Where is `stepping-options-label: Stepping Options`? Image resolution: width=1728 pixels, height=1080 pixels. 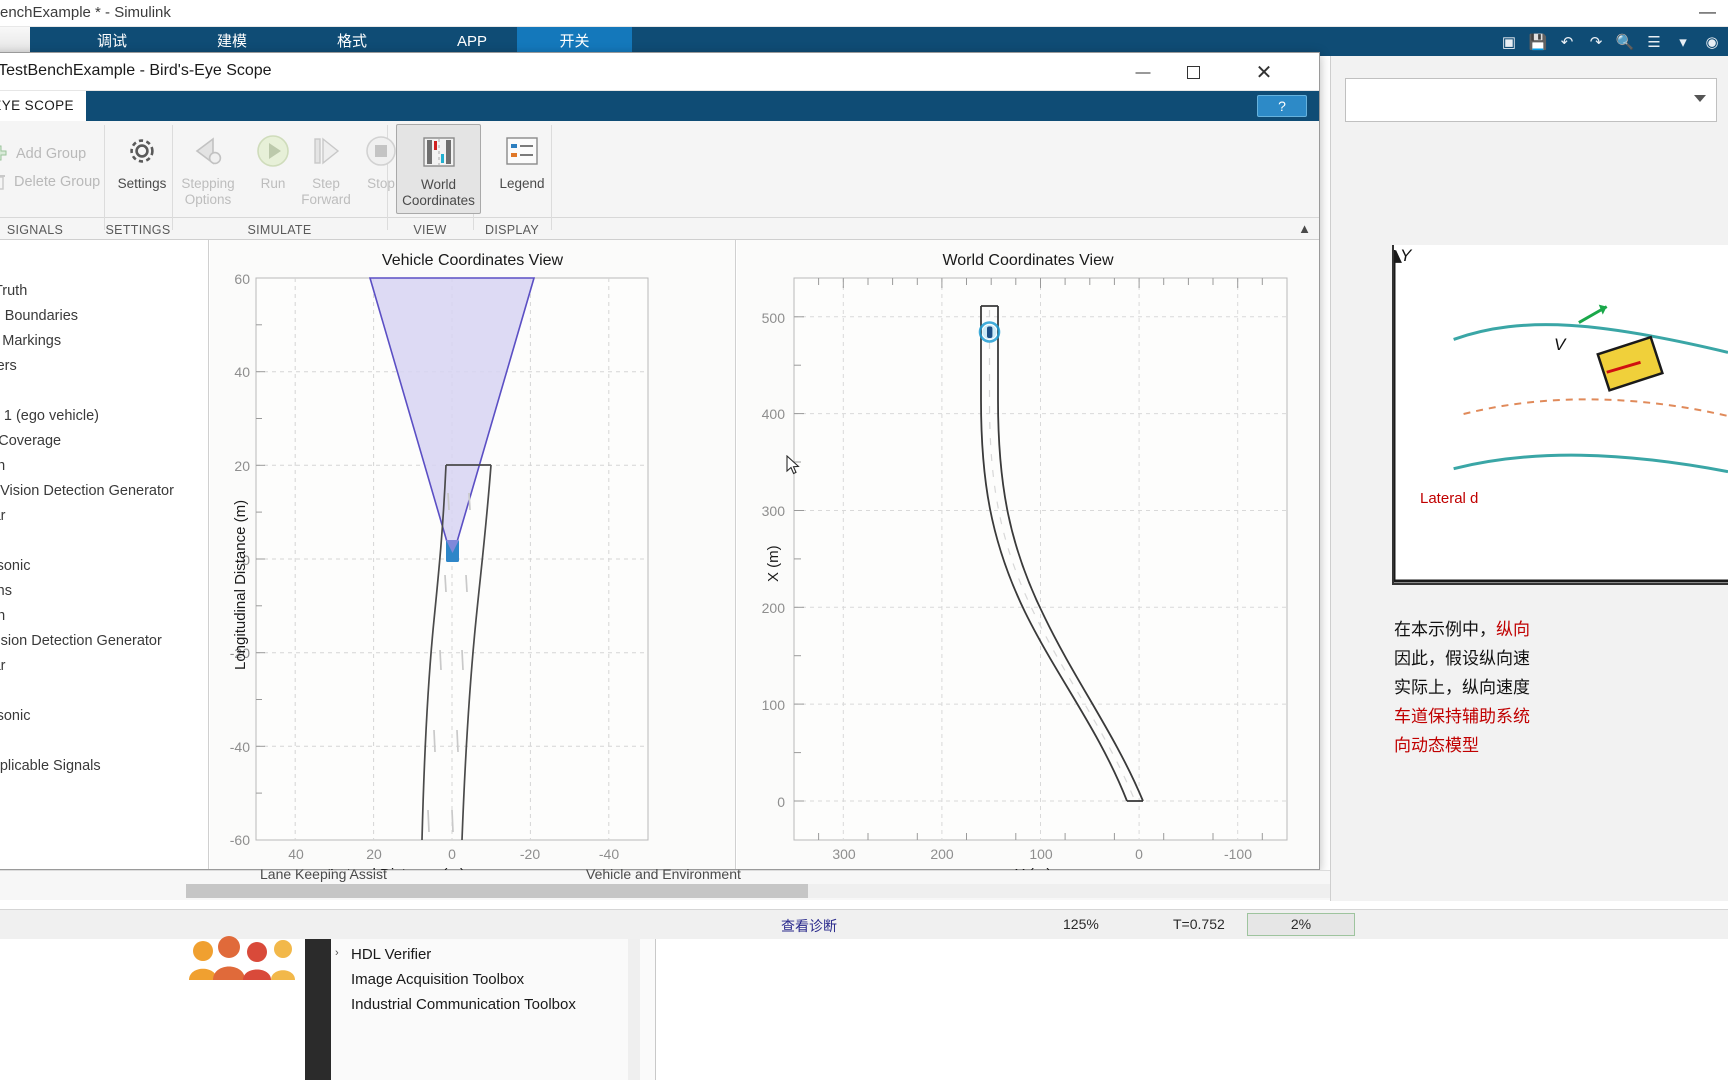
stepping-options-label: Stepping Options is located at coordinates (208, 191).